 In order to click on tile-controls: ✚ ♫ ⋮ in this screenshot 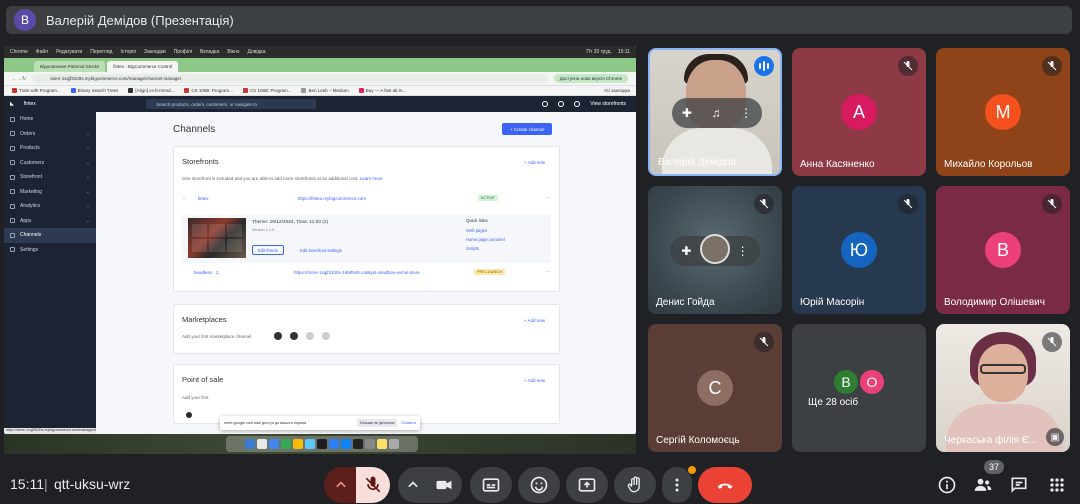, I will do `click(717, 113)`.